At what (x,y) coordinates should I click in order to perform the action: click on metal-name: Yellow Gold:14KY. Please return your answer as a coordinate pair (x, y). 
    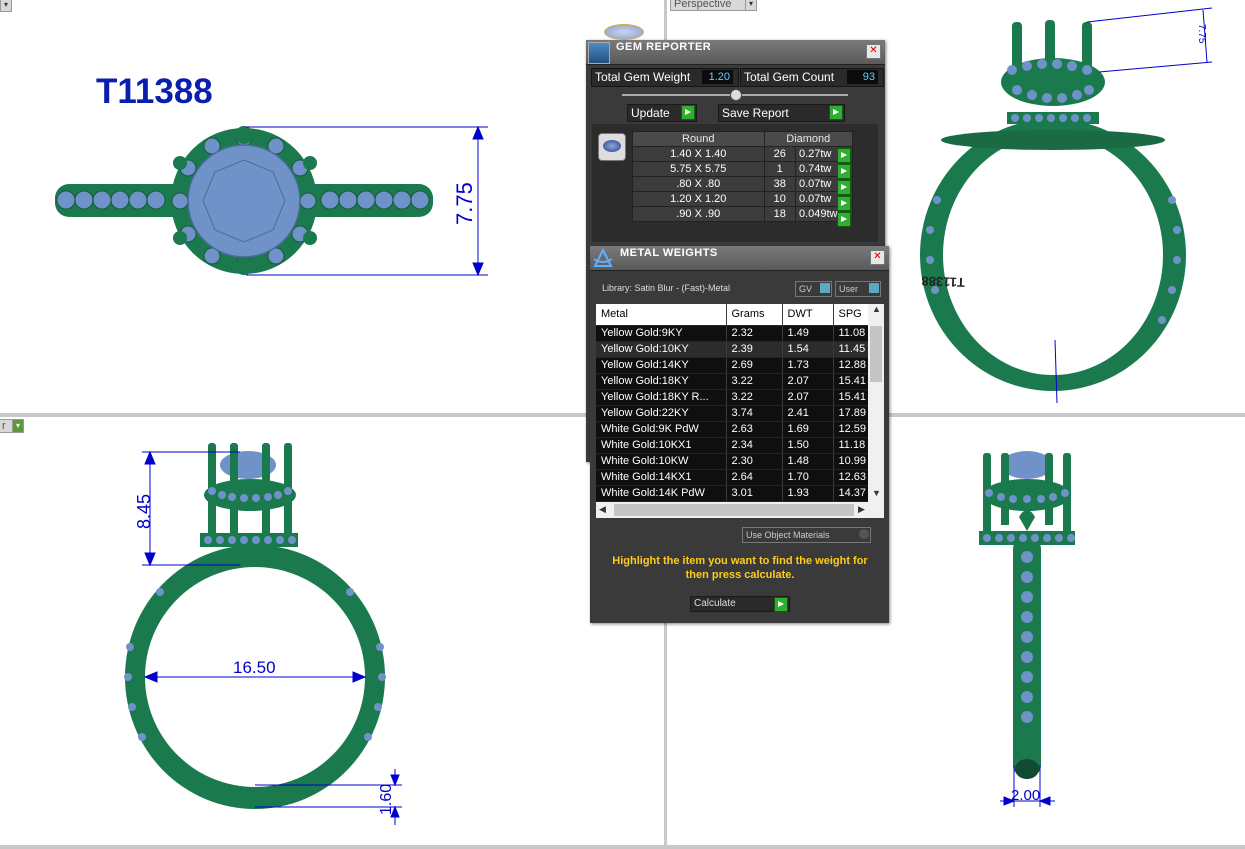
    Looking at the image, I should click on (661, 365).